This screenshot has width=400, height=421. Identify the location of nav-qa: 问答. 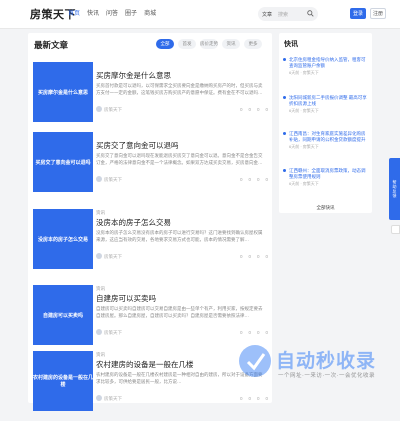
(112, 12).